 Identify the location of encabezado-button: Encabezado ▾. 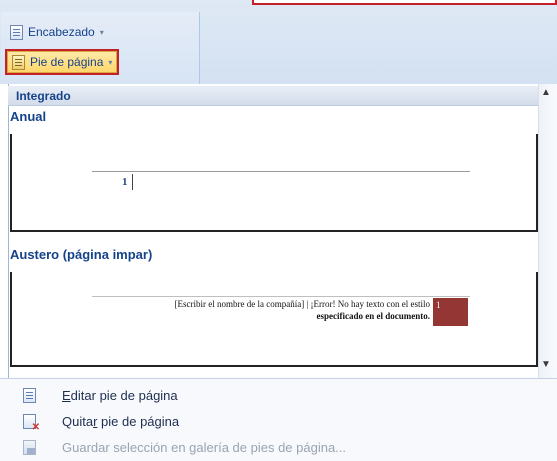
(57, 32).